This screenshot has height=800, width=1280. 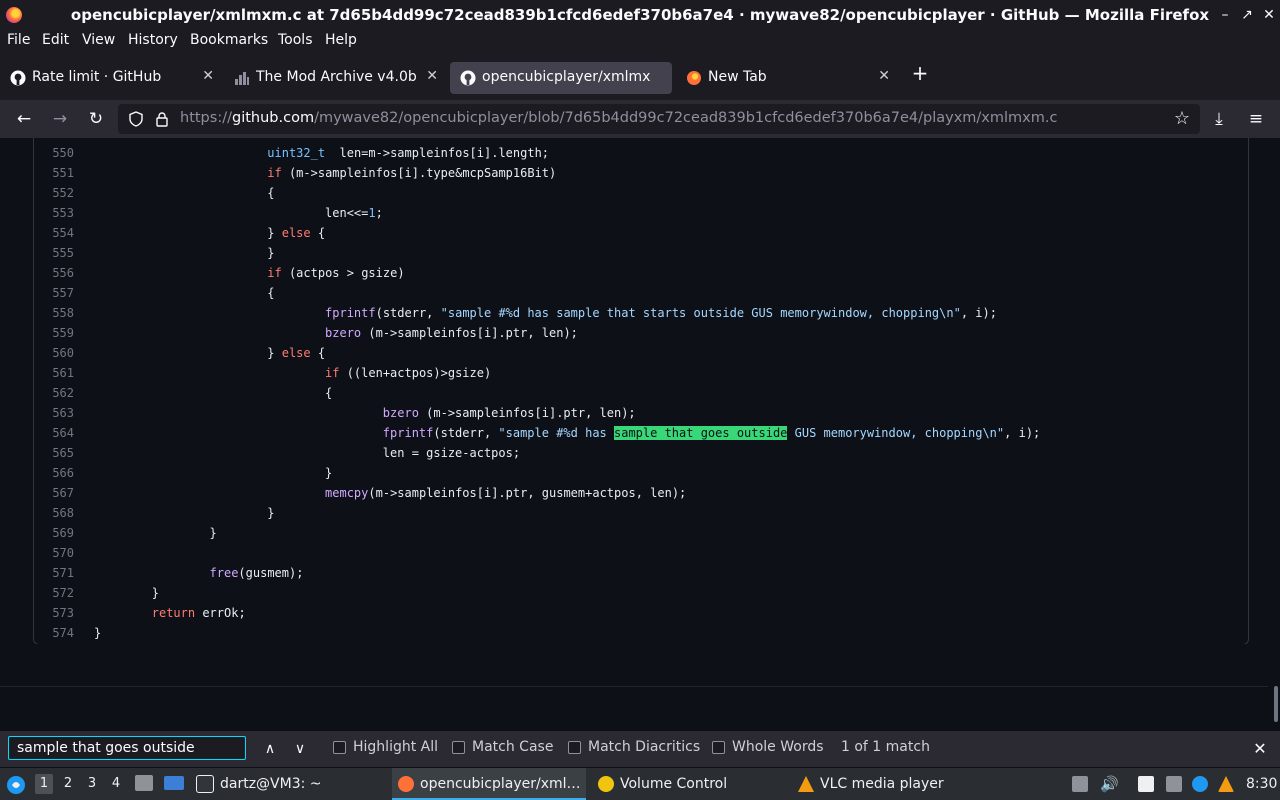 What do you see at coordinates (174, 783) in the screenshot?
I see `show-desktop-icon` at bounding box center [174, 783].